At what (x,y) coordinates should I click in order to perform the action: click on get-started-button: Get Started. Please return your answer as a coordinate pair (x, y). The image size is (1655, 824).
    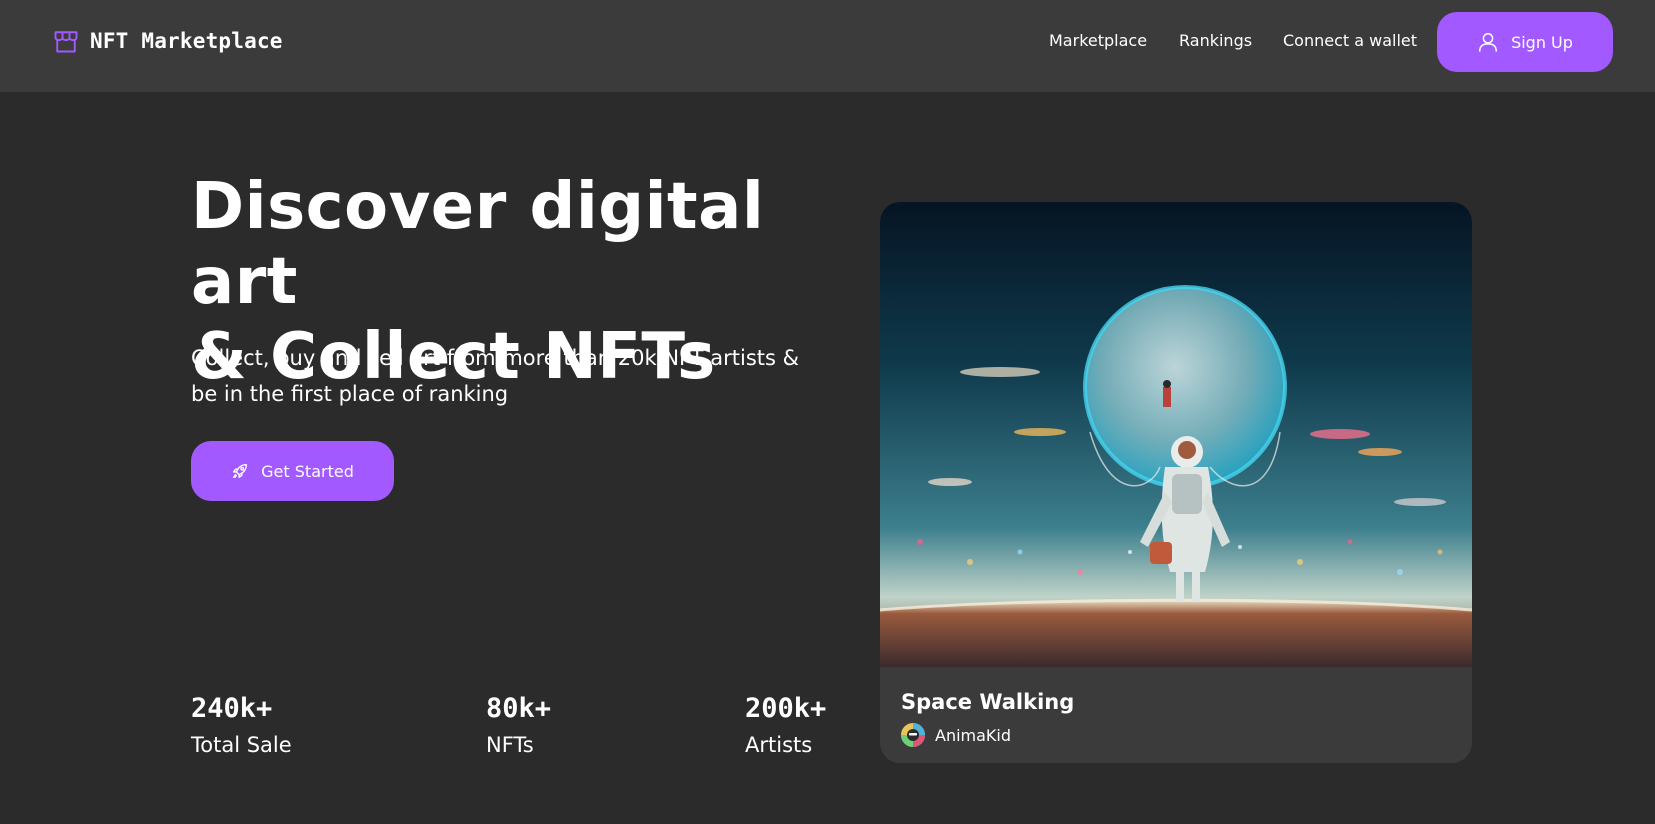
    Looking at the image, I should click on (292, 471).